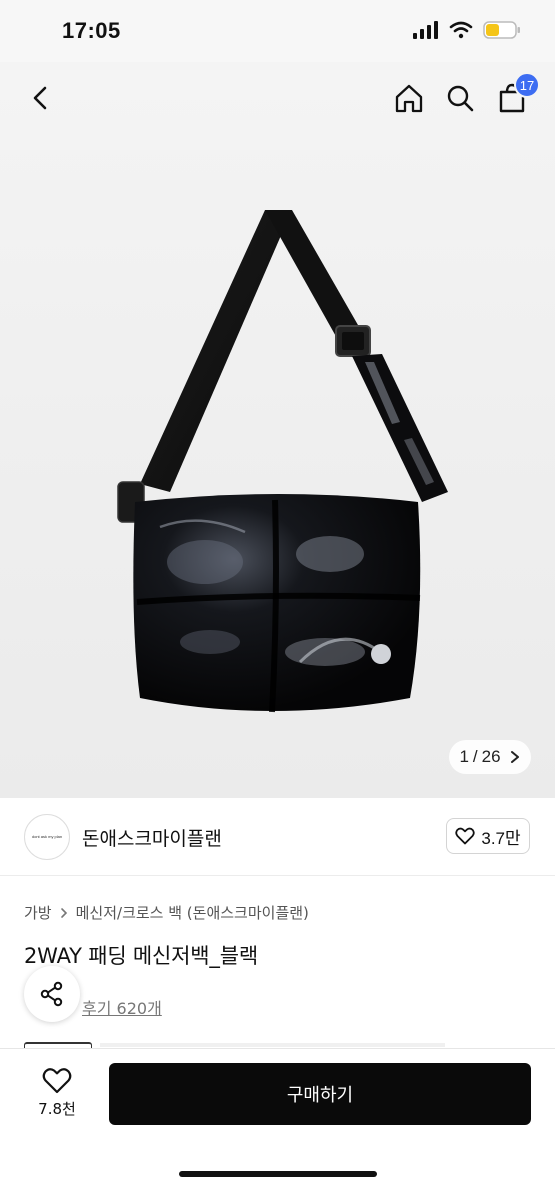 This screenshot has width=555, height=1200. Describe the element at coordinates (277, 31) in the screenshot. I see `status-bar: 17:05` at that location.